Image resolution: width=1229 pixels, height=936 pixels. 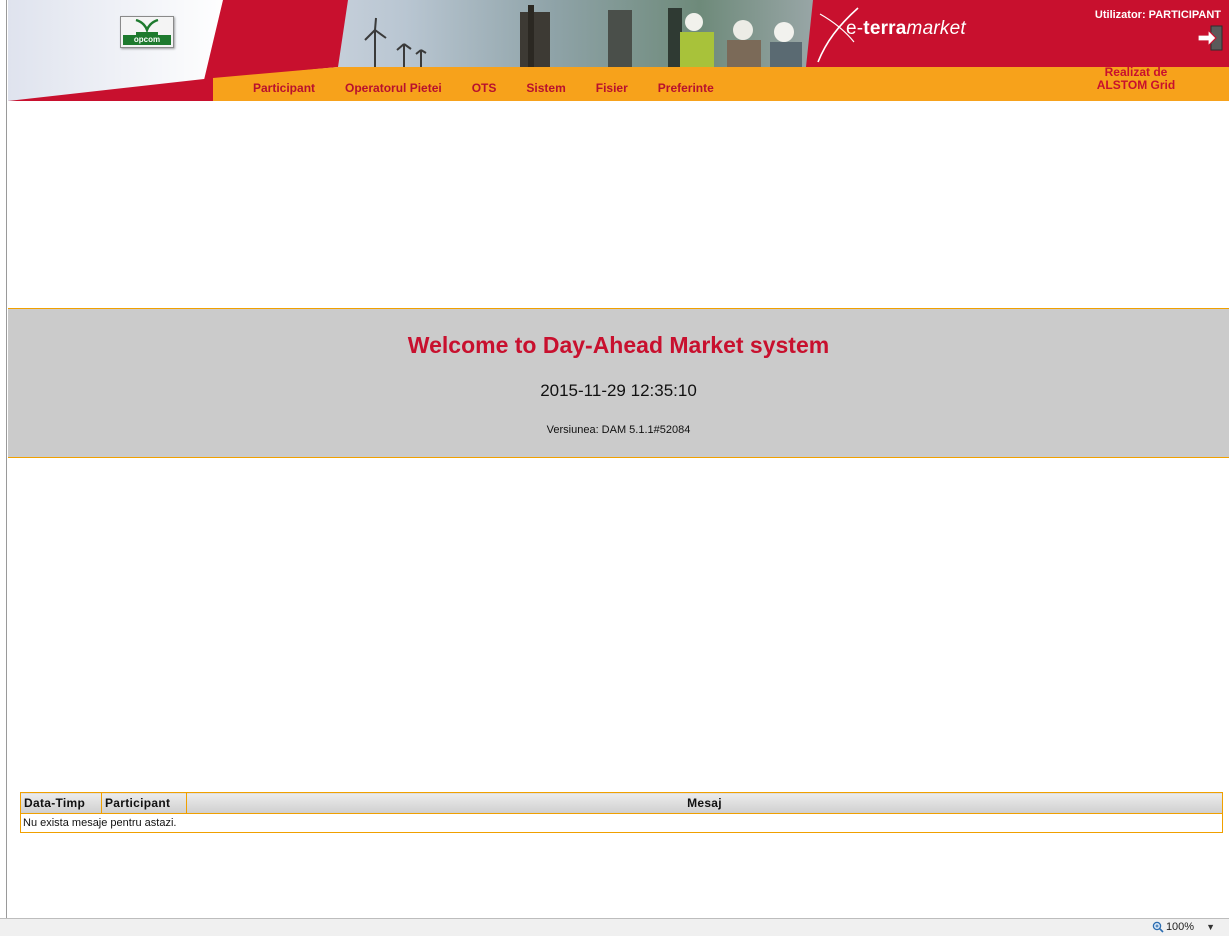 What do you see at coordinates (1210, 38) in the screenshot?
I see `logout-arrow-icon` at bounding box center [1210, 38].